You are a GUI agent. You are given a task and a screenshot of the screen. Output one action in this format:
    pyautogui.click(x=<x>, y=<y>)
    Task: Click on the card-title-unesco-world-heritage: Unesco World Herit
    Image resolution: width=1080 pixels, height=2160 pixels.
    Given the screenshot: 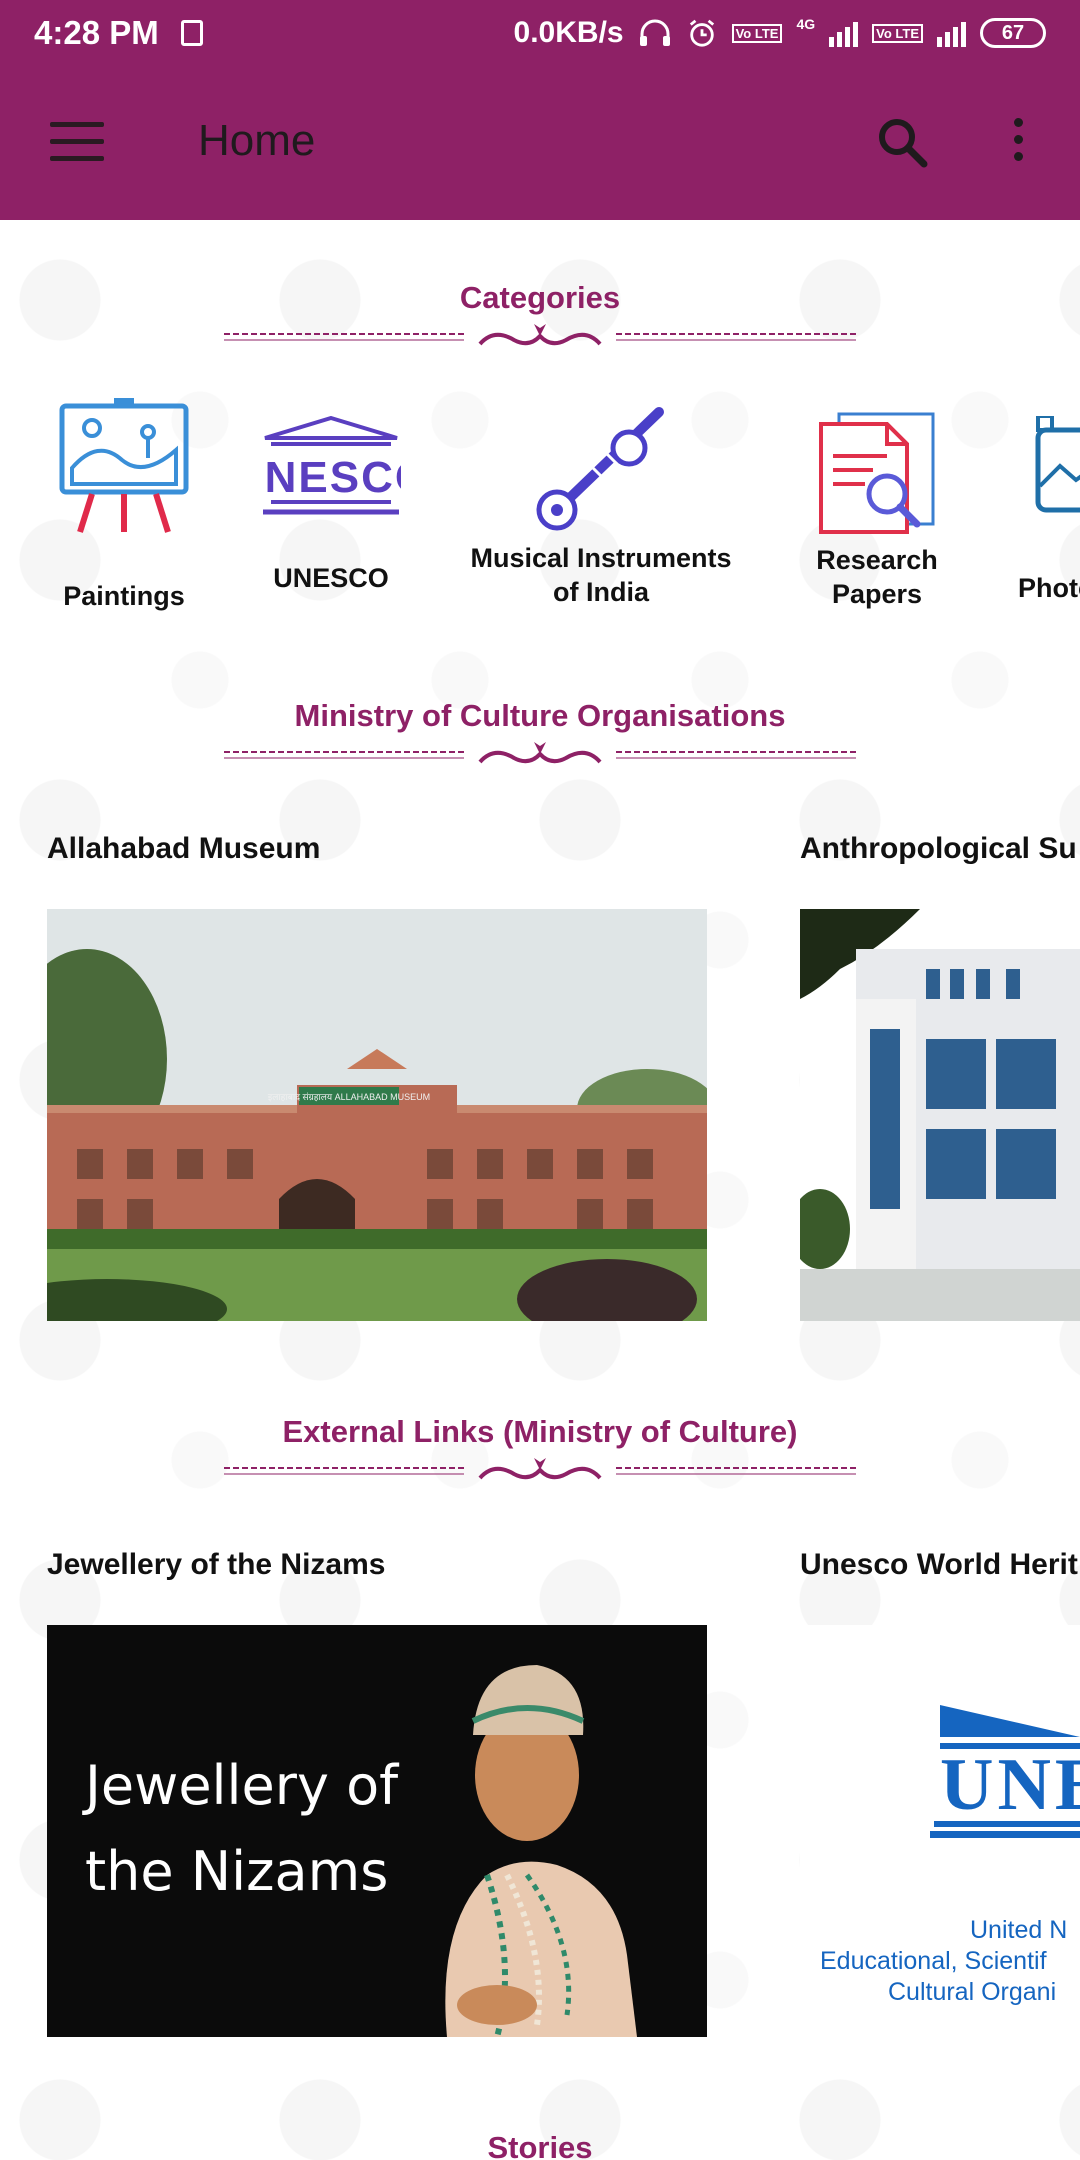 What is the action you would take?
    pyautogui.click(x=939, y=1565)
    